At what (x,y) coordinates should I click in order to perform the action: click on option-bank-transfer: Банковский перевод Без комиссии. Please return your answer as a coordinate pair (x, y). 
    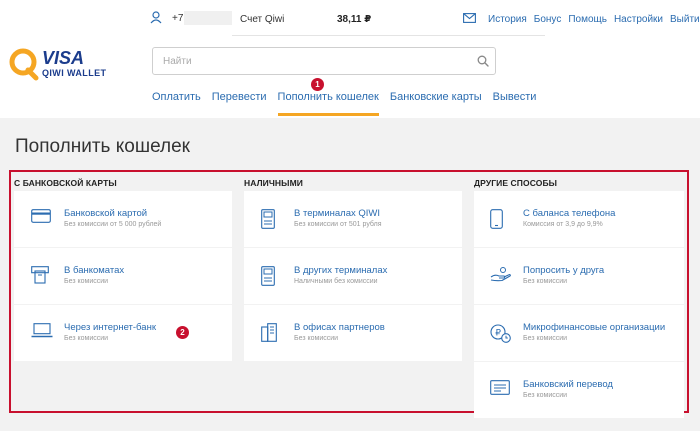
    Looking at the image, I should click on (579, 390).